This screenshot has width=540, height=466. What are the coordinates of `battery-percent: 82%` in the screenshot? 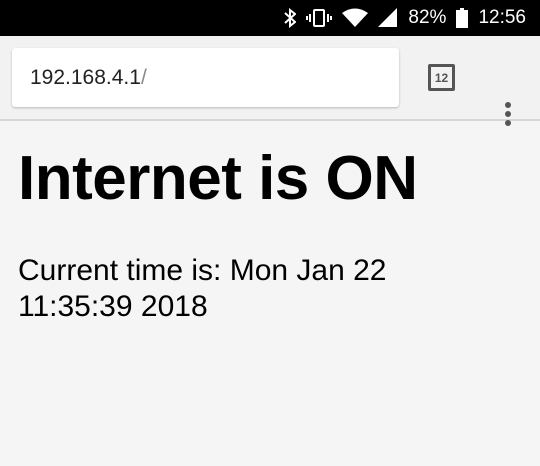 It's located at (427, 17).